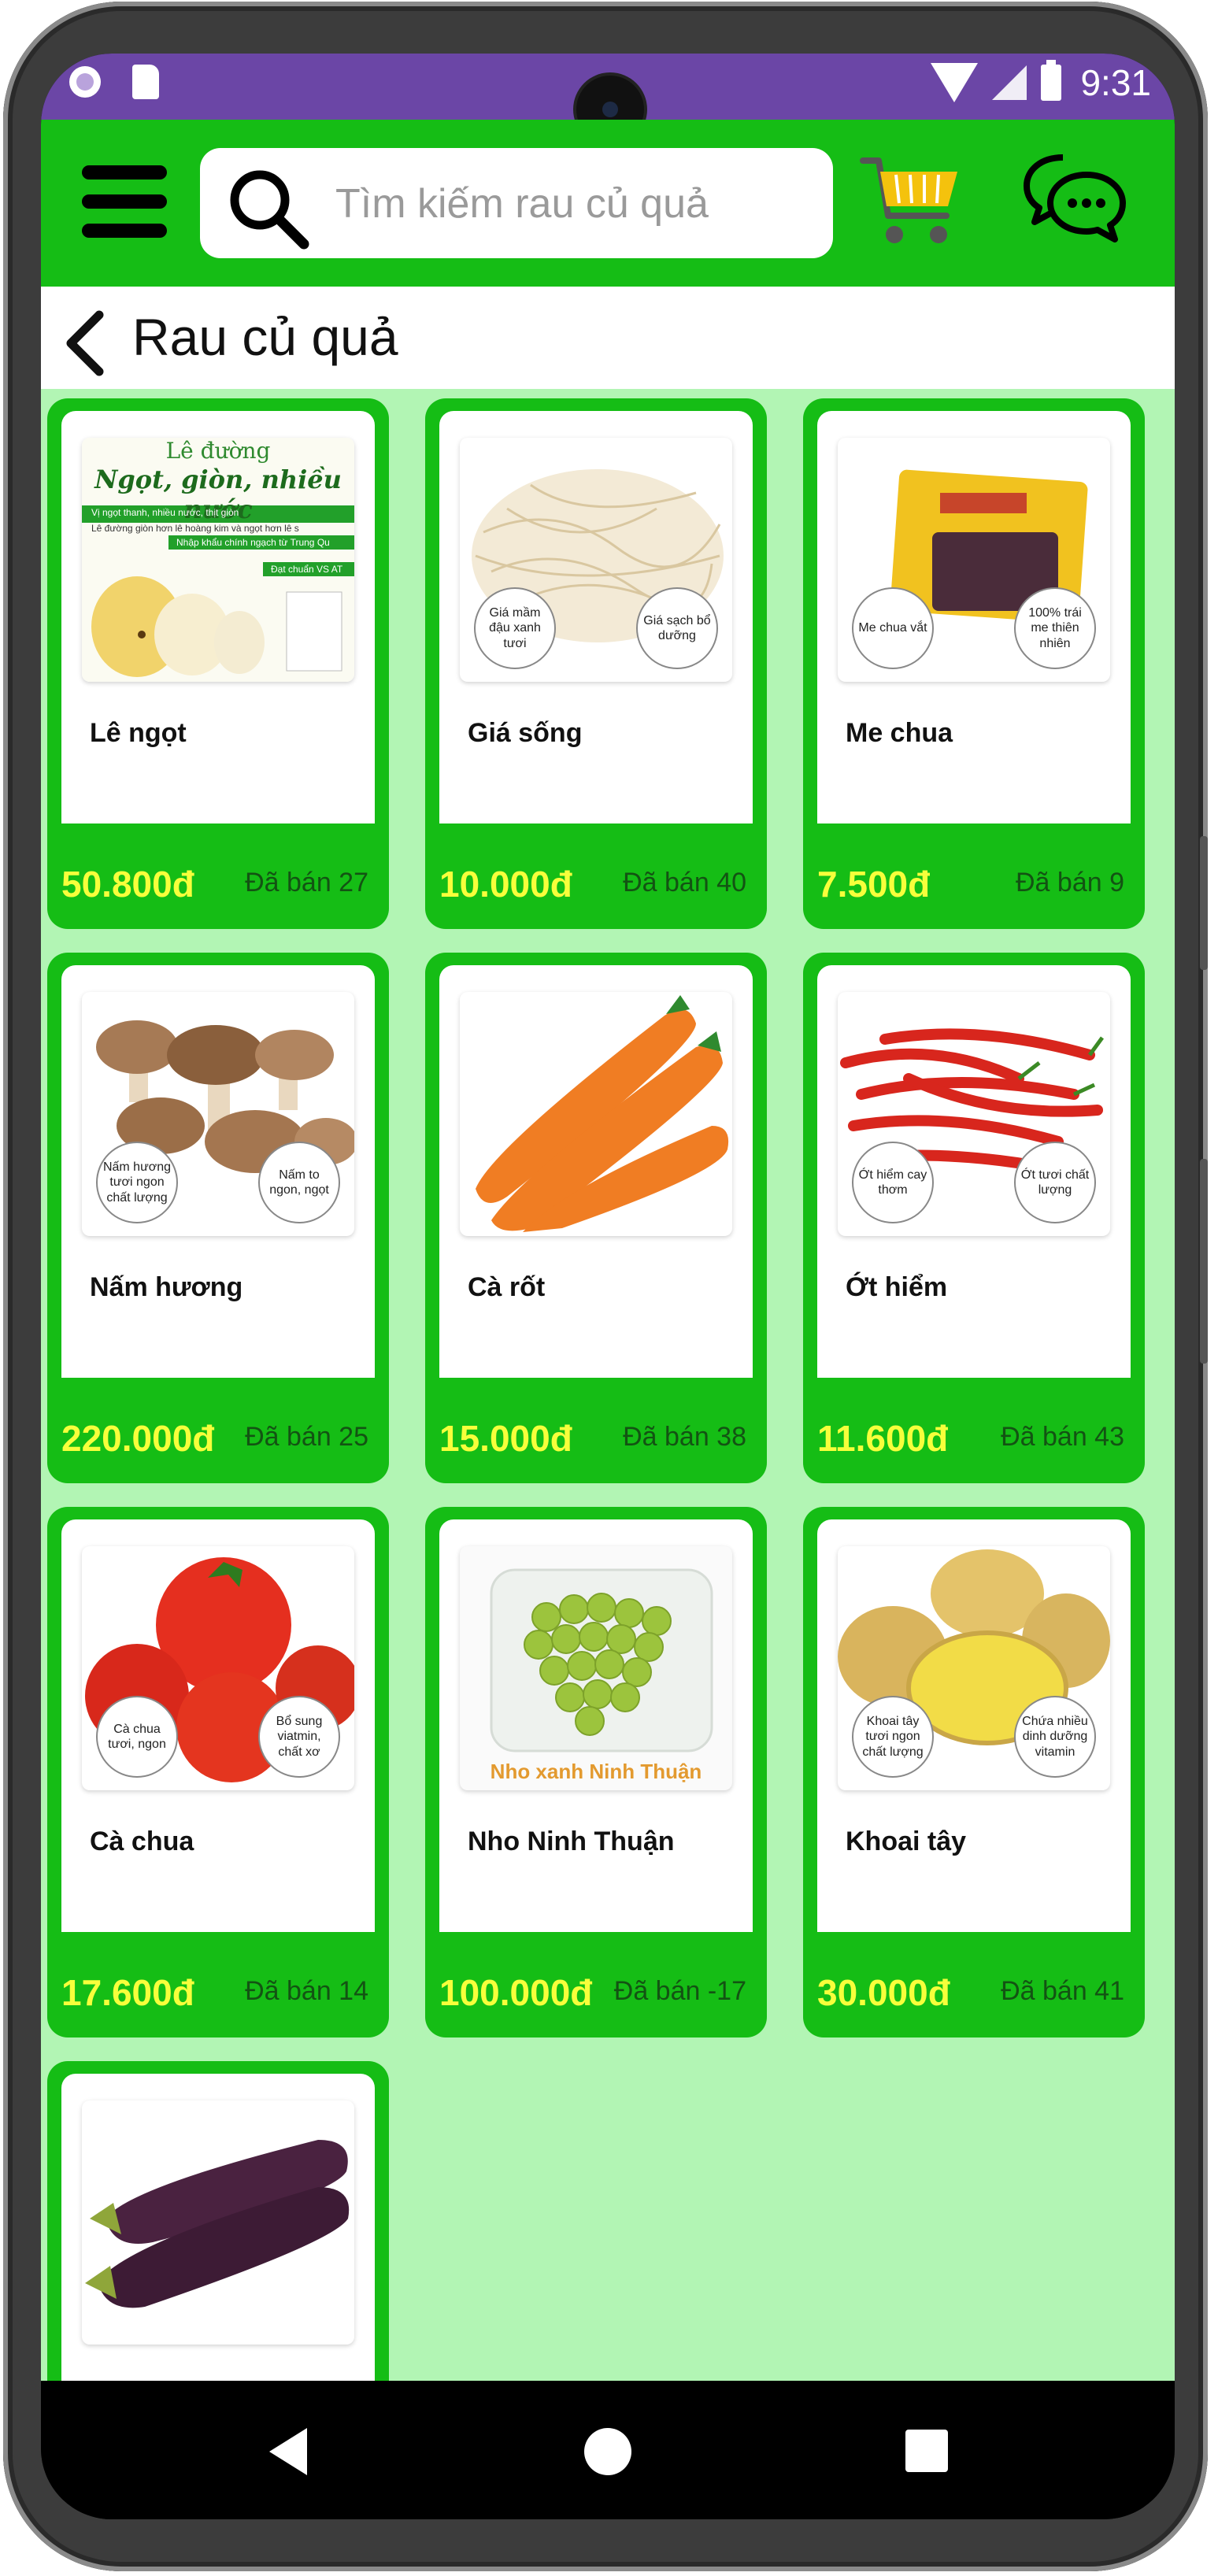 This screenshot has width=1218, height=2576. What do you see at coordinates (85, 82) in the screenshot?
I see `notification-icon` at bounding box center [85, 82].